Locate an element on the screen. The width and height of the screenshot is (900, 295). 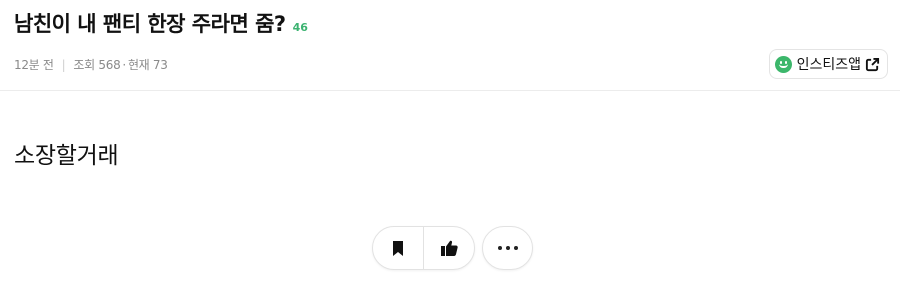
more-dots-icon is located at coordinates (507, 248).